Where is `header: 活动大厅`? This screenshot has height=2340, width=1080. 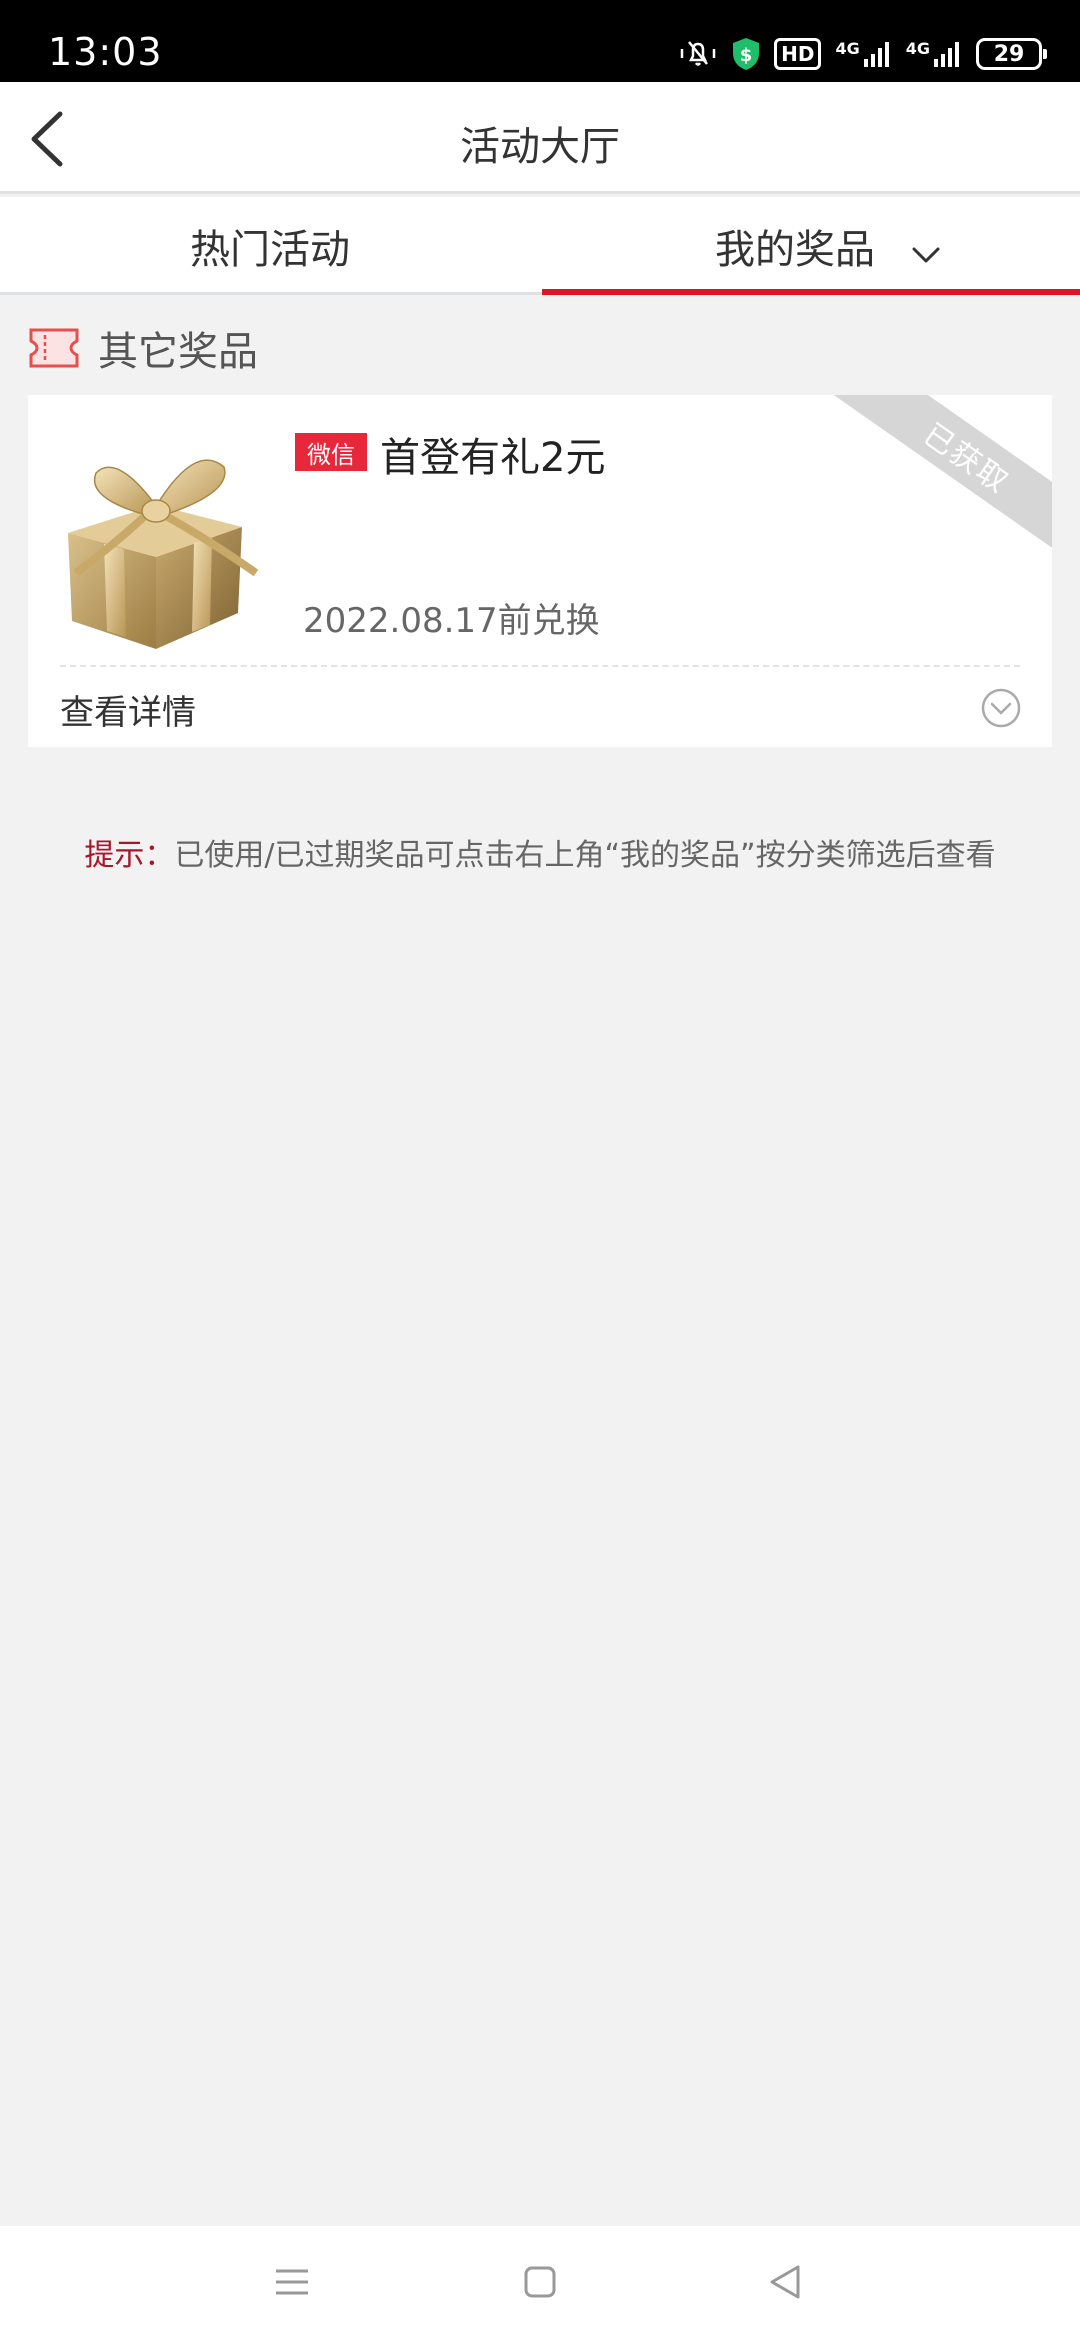 header: 活动大厅 is located at coordinates (540, 138).